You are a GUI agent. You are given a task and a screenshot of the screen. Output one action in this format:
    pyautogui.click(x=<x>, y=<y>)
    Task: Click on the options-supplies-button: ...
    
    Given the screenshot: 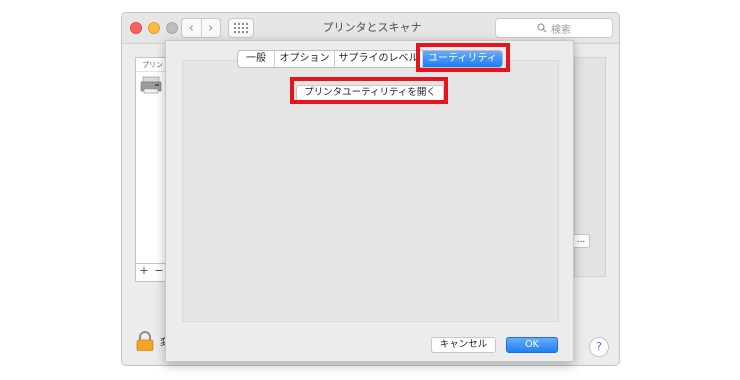 What is the action you would take?
    pyautogui.click(x=581, y=241)
    